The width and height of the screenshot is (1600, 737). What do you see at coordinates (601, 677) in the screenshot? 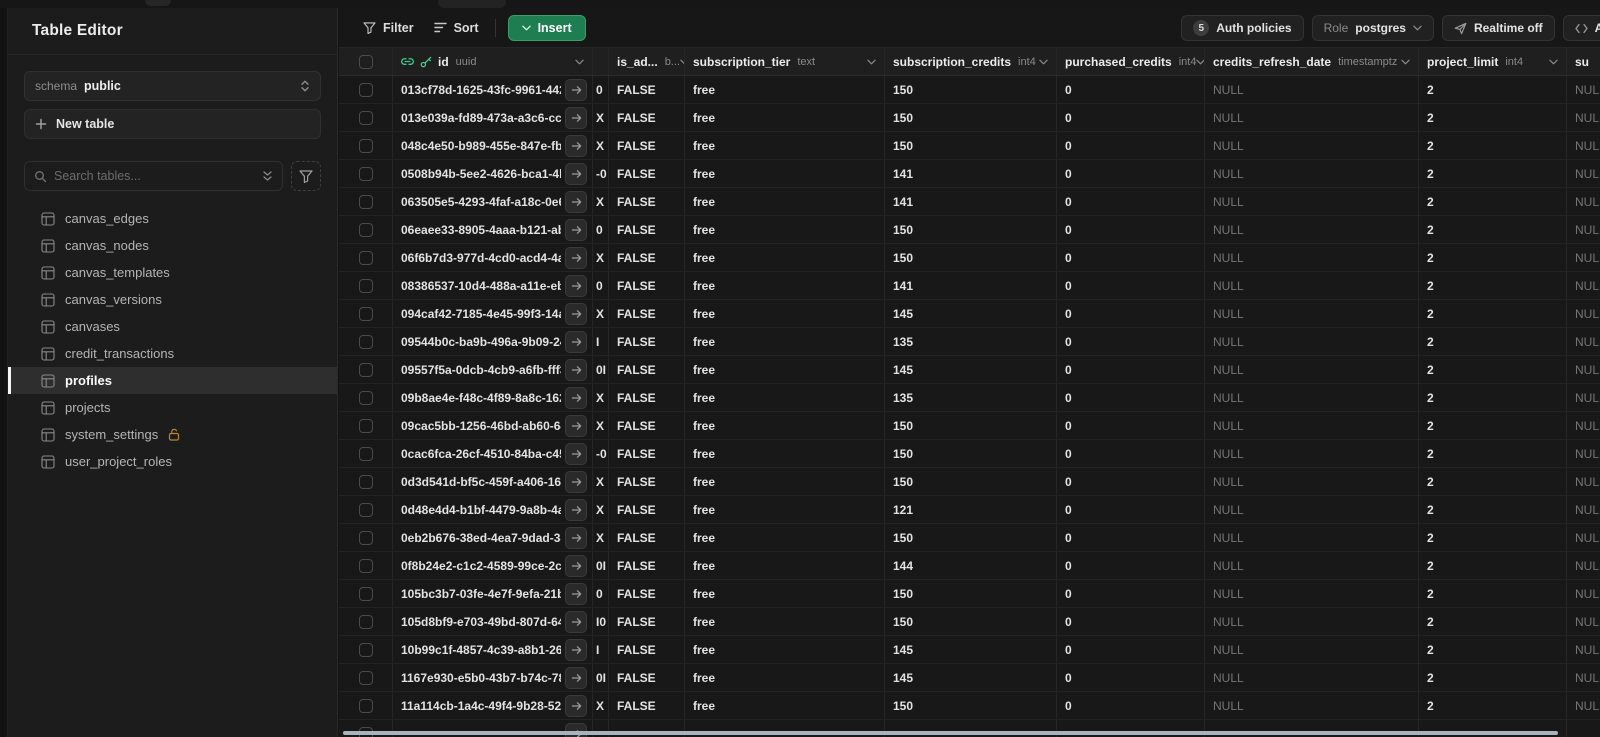
I see `cell-sliver: 0I` at bounding box center [601, 677].